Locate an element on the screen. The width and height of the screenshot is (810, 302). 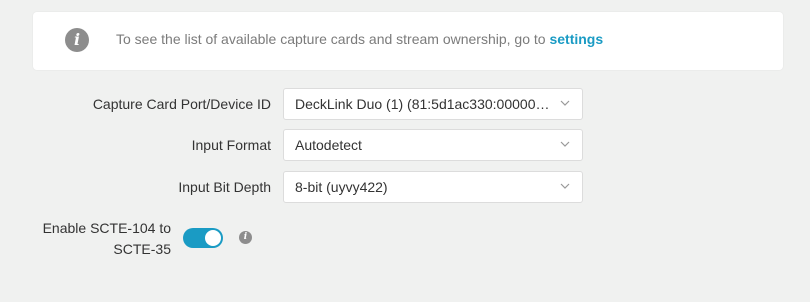
input-bit-depth-label: Input Bit Depth is located at coordinates (224, 187).